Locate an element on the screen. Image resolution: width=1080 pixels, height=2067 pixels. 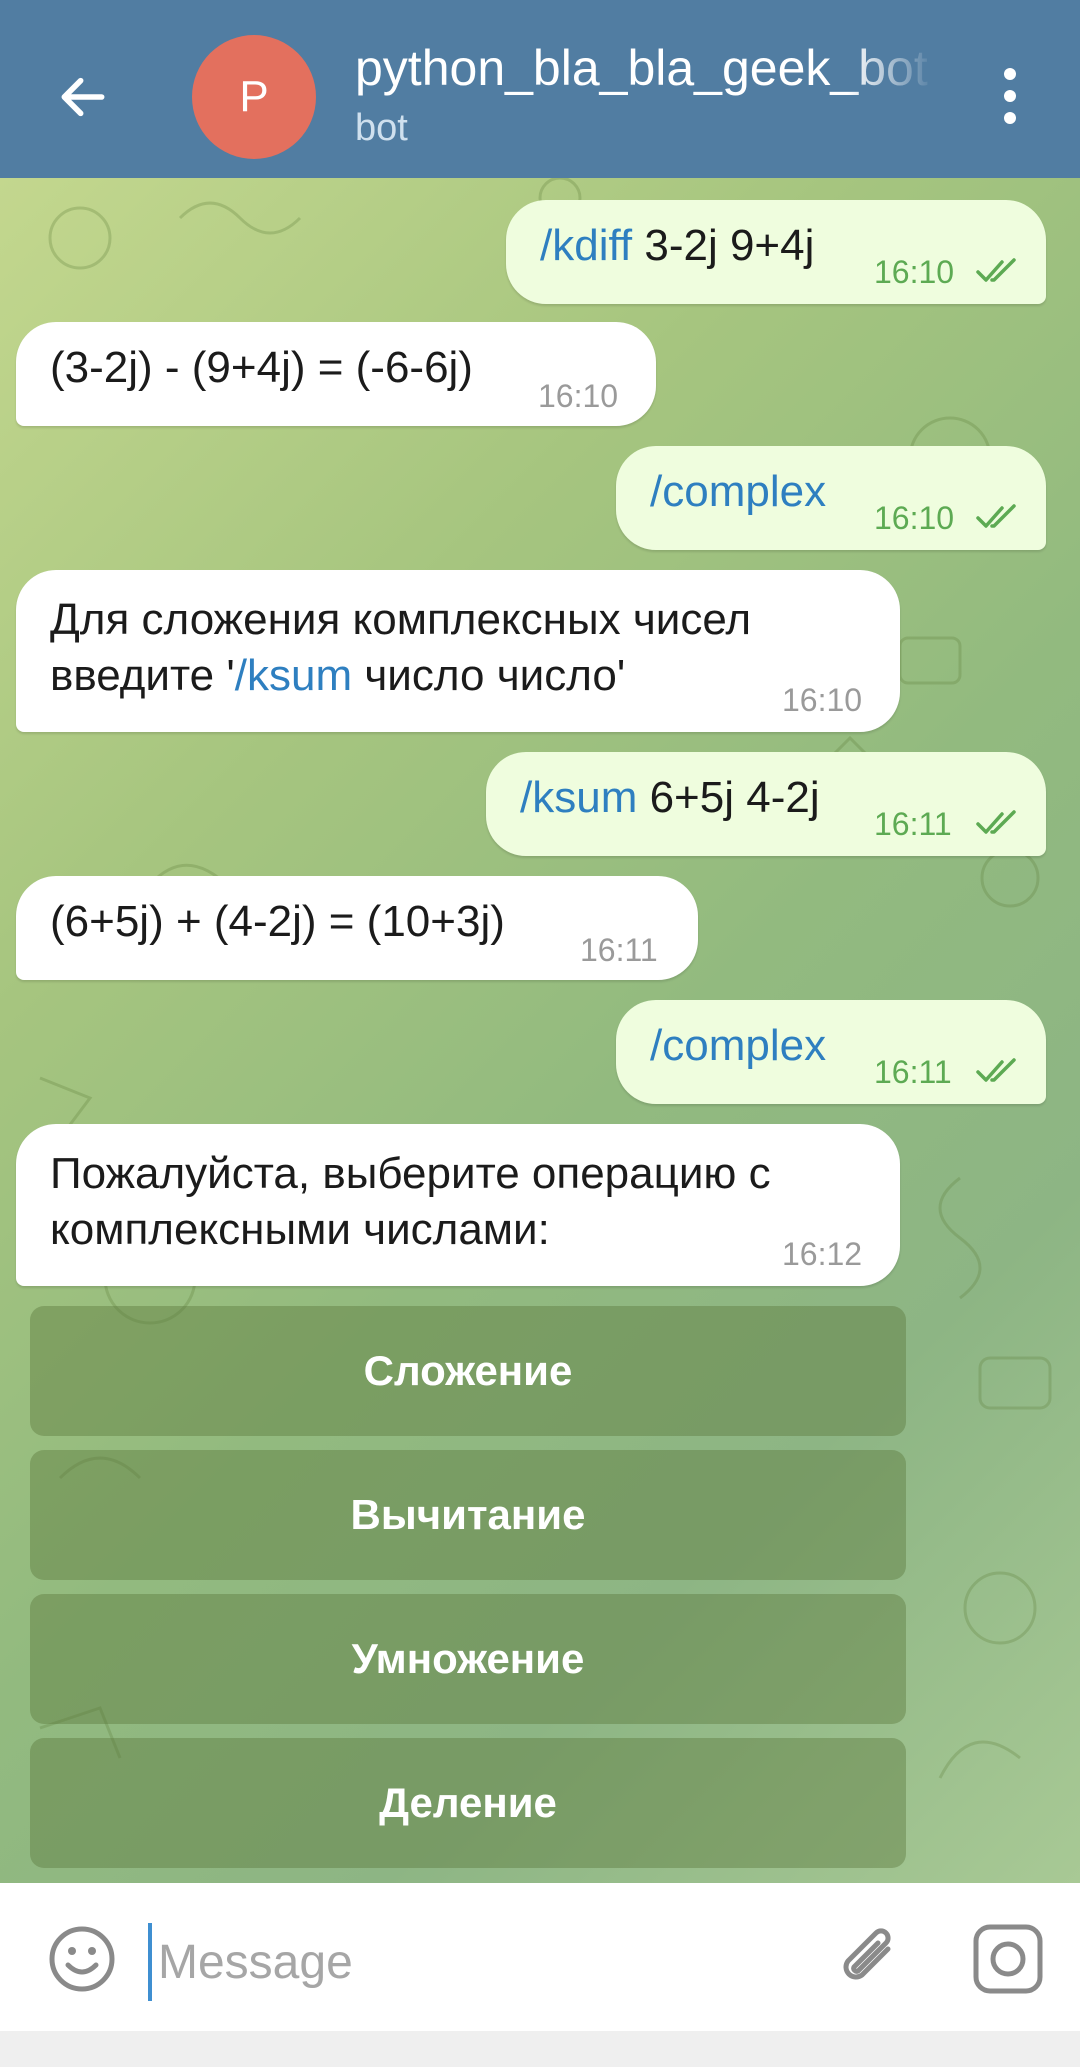
message-bubble-outgoing: /ksum 6+5j 4-2j 16:11 is located at coordinates (766, 804).